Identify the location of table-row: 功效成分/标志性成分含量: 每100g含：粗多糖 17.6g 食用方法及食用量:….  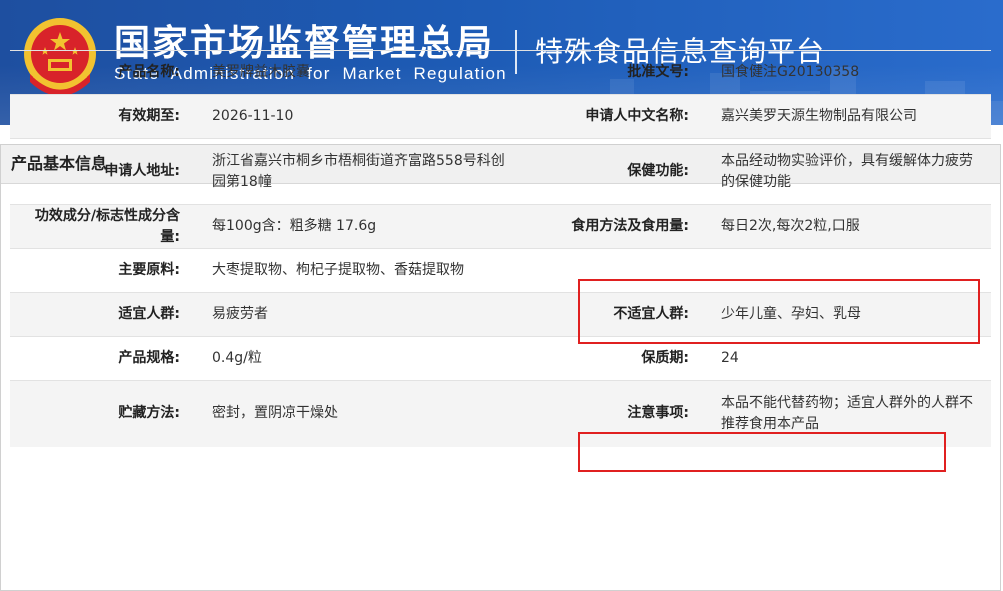
(500, 226).